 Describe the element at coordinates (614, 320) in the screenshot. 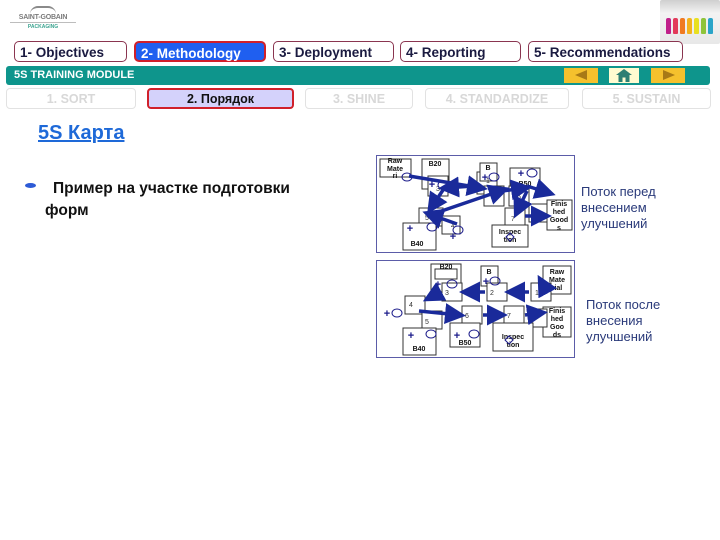

I see `caption-after-line-2: внесения` at that location.